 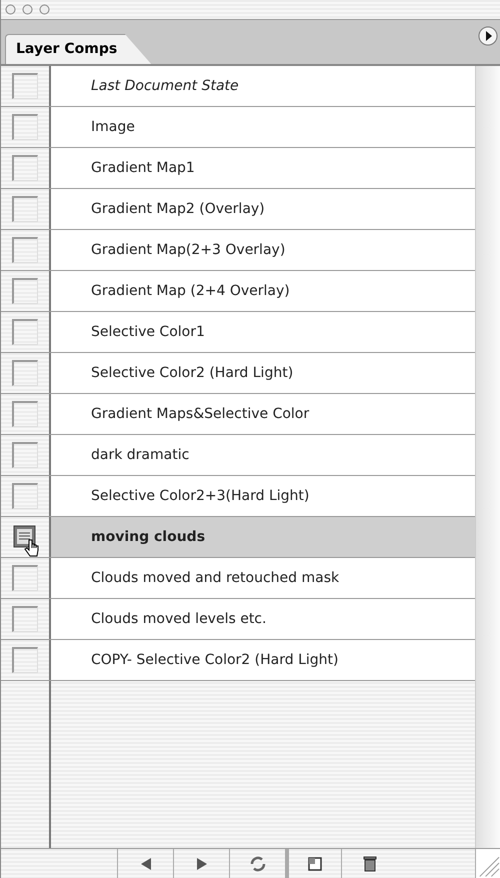 I want to click on comp-row: Gradient Map2 (Overlay), so click(x=263, y=209).